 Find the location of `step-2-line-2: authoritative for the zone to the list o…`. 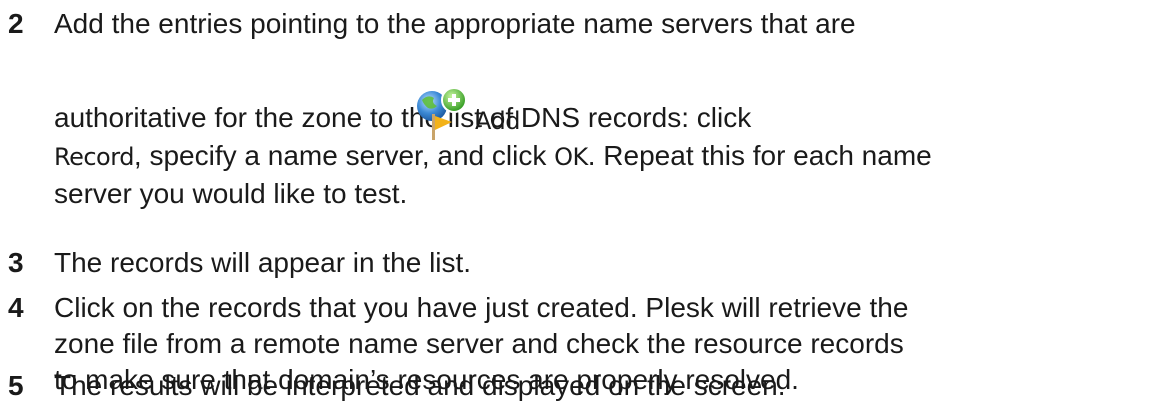

step-2-line-2: authoritative for the zone to the list o… is located at coordinates (402, 118).